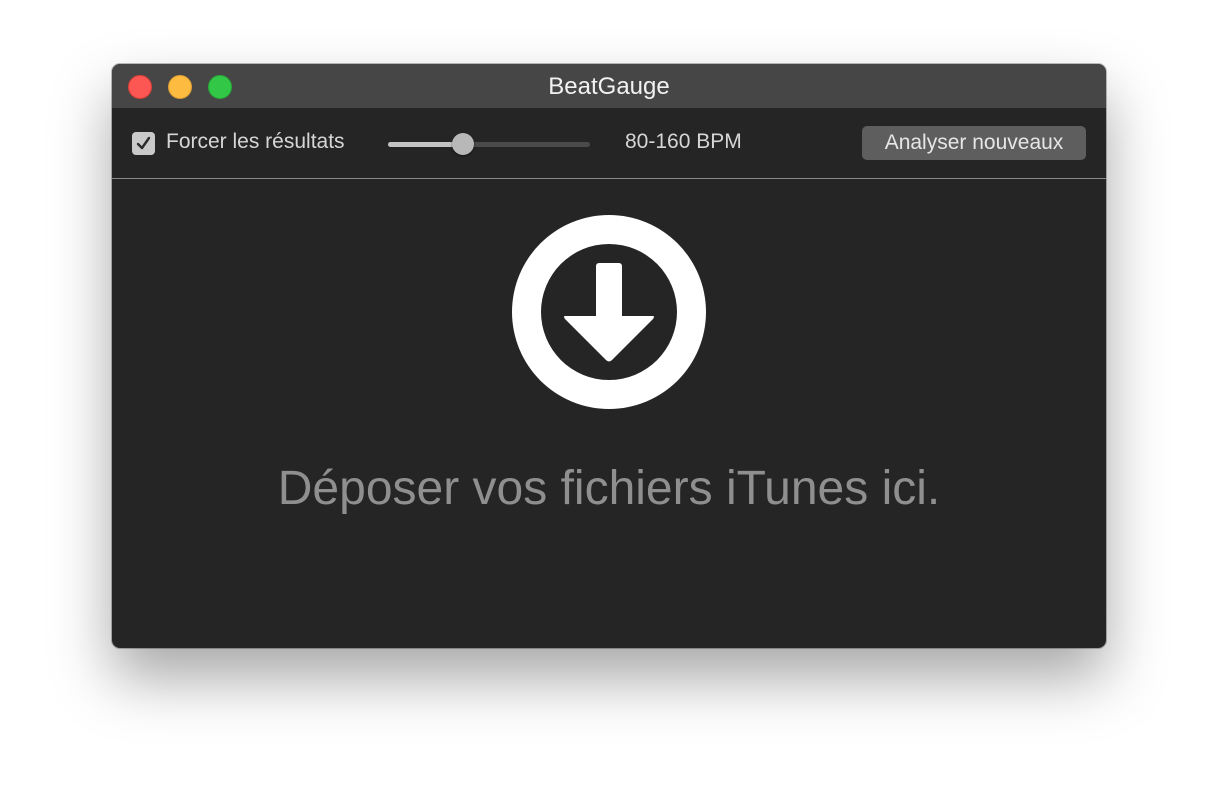  I want to click on drop-message: Déposer vos fichiers iTunes ici., so click(609, 488).